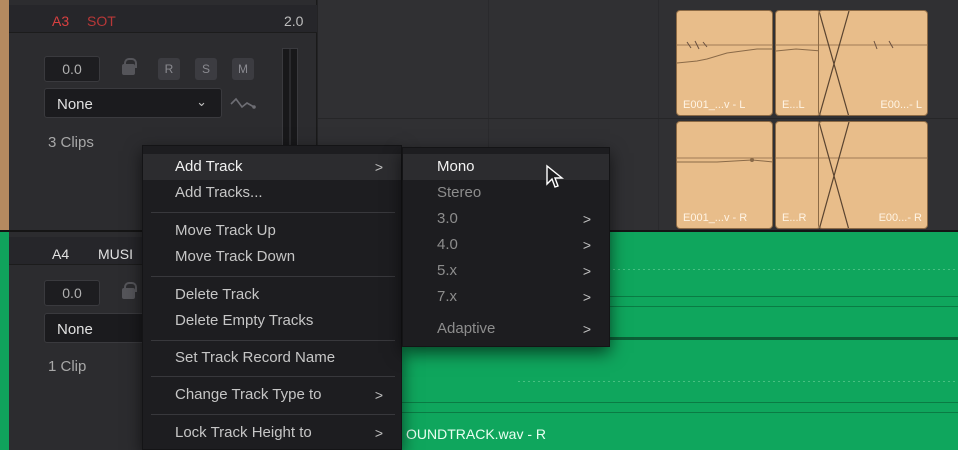 The width and height of the screenshot is (958, 450). I want to click on menu-item-delete-empty-tracks: Delete Empty Tracks, so click(272, 321).